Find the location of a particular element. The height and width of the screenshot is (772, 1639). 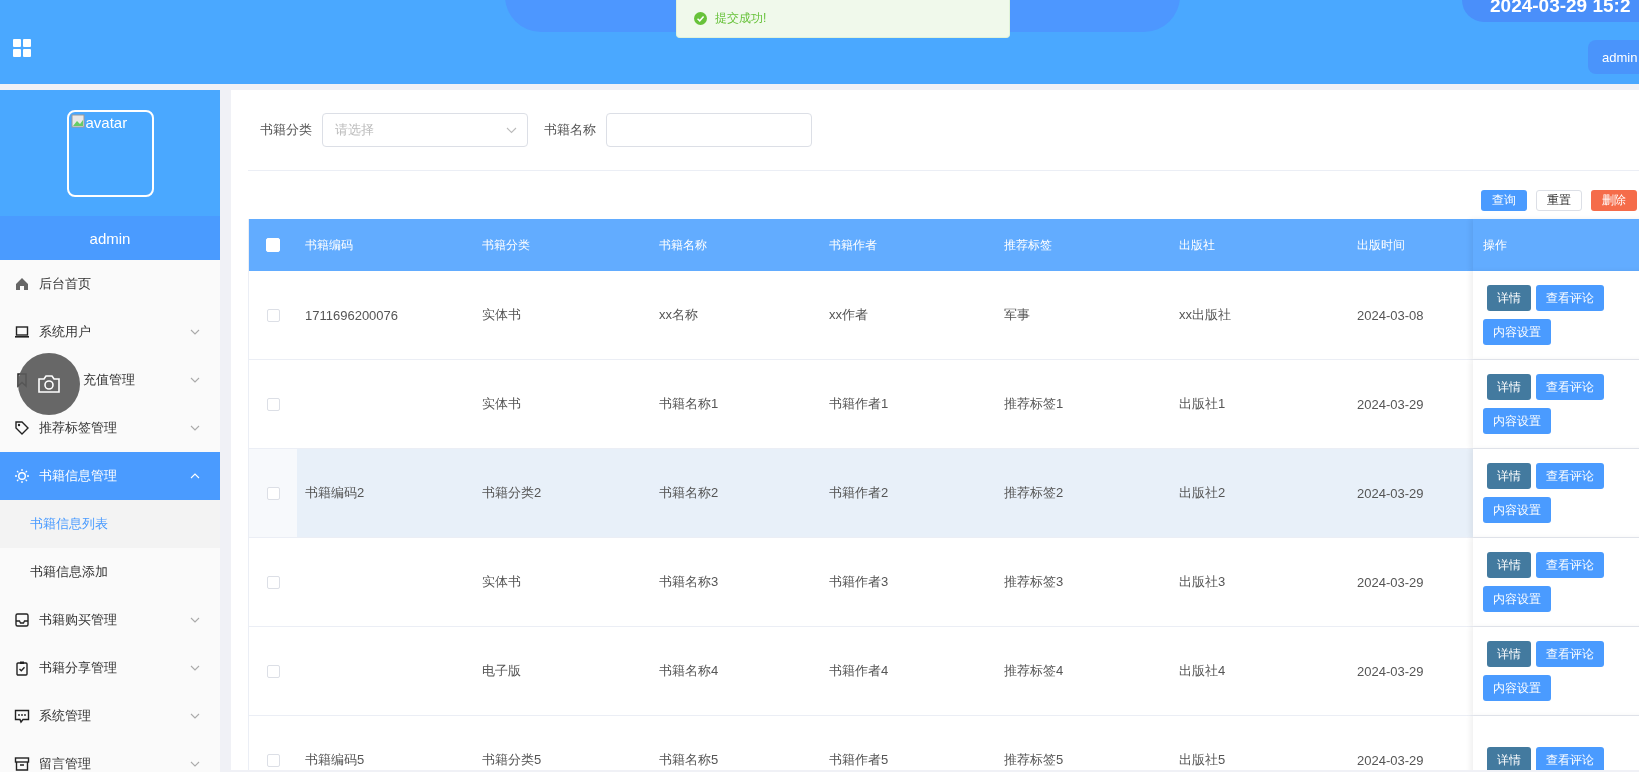

table-row: 书籍编码5 书籍分类5 书籍名称5 书籍作者5 推荐标签5 出版社5 2024-03-29 详情 查看评论 is located at coordinates (944, 743).